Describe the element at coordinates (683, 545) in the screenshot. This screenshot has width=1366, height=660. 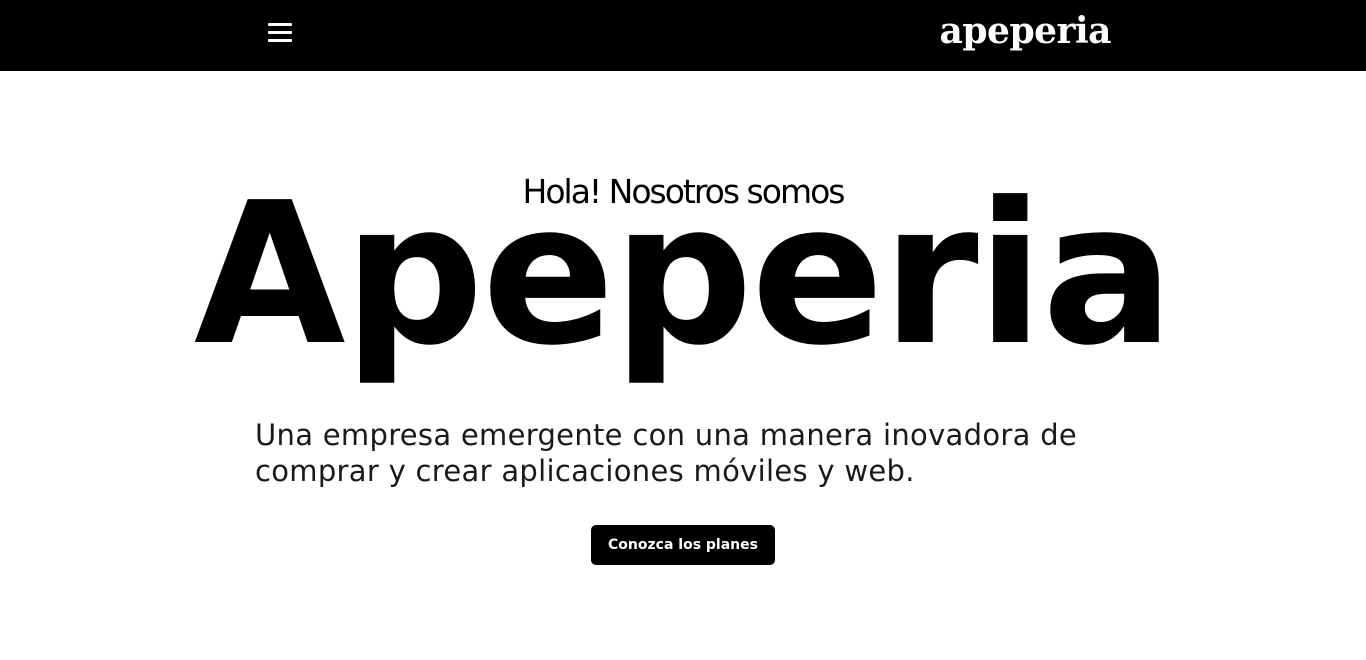
I see `view-plans-button: Conozca los planes` at that location.